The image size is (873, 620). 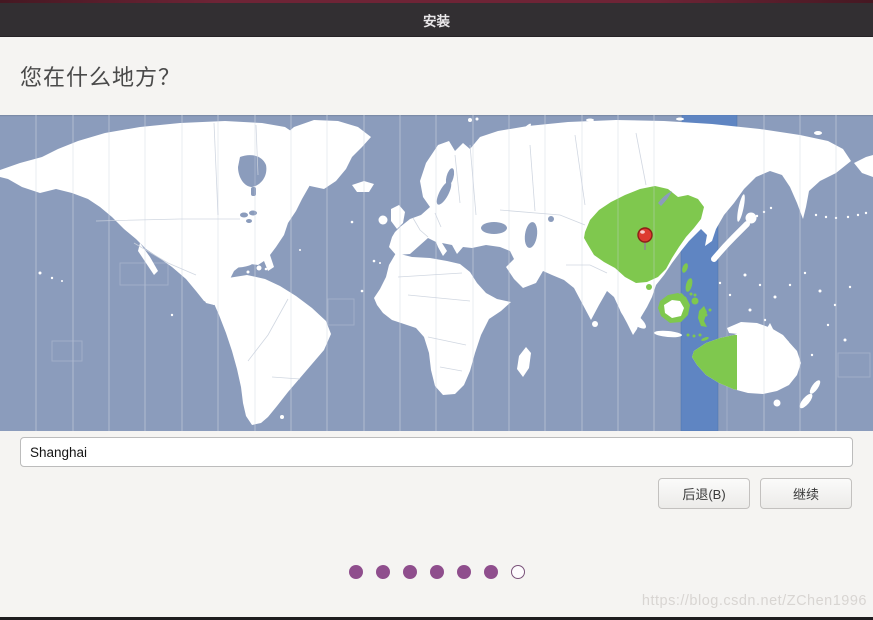 What do you see at coordinates (436, 452) in the screenshot?
I see `location-input` at bounding box center [436, 452].